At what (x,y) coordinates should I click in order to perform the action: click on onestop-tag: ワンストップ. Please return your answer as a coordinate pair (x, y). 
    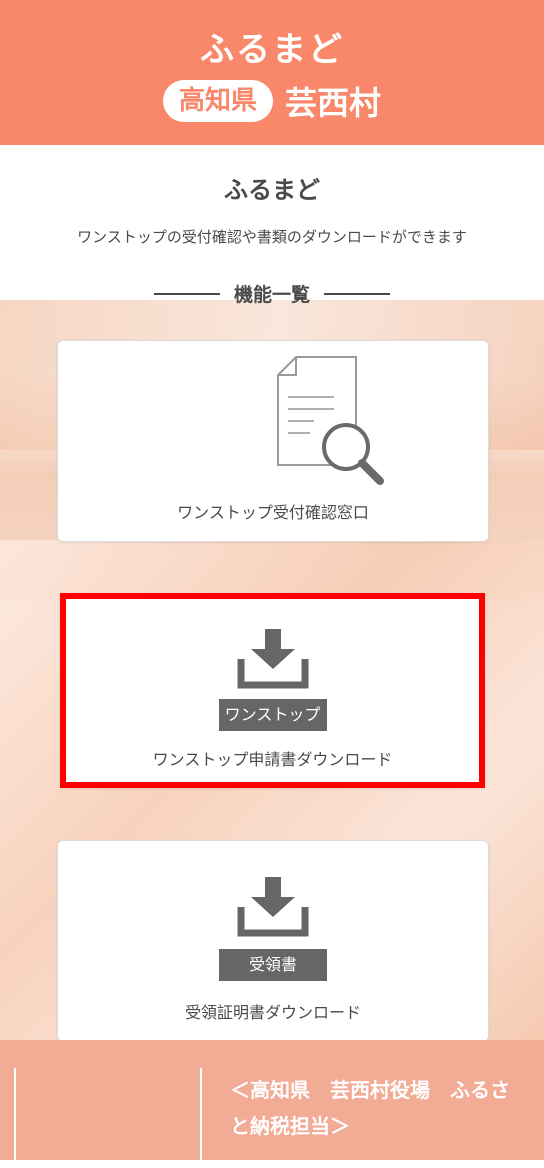
    Looking at the image, I should click on (272, 715).